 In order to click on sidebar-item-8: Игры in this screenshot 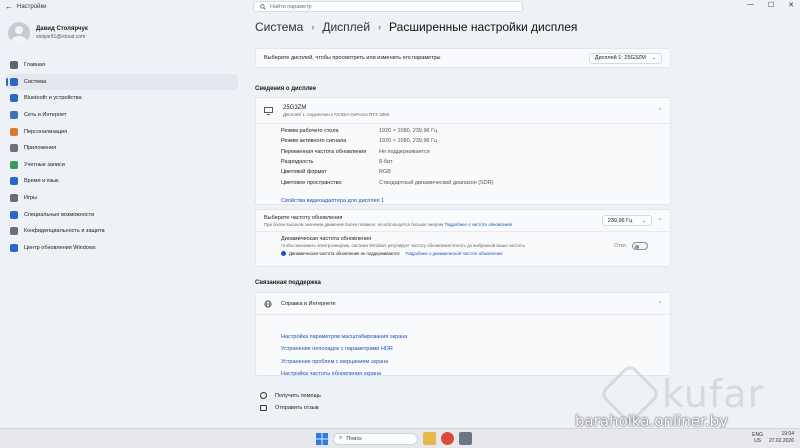, I will do `click(122, 198)`.